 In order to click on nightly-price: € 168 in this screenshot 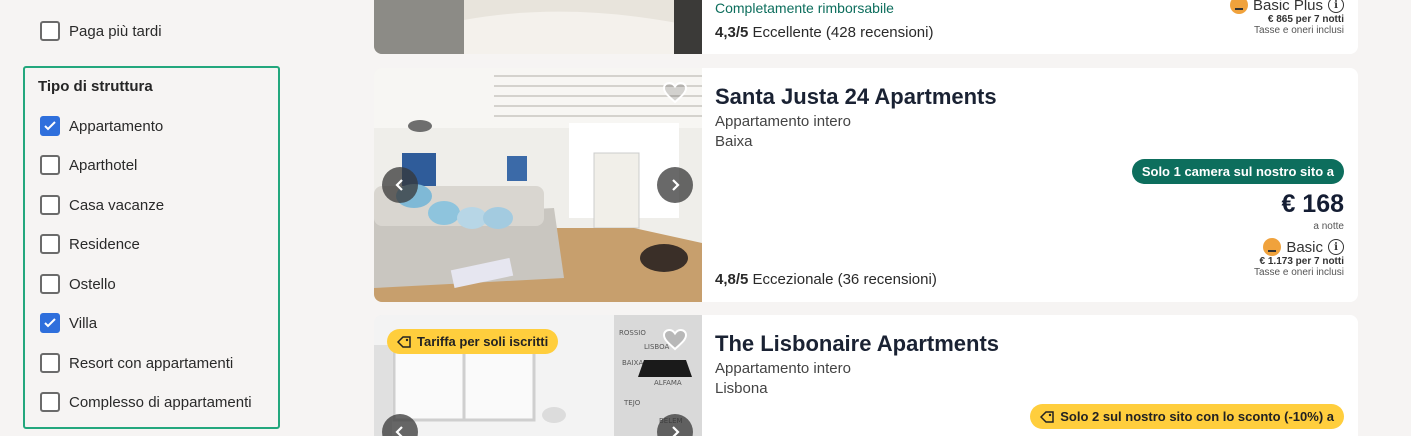, I will do `click(1312, 204)`.